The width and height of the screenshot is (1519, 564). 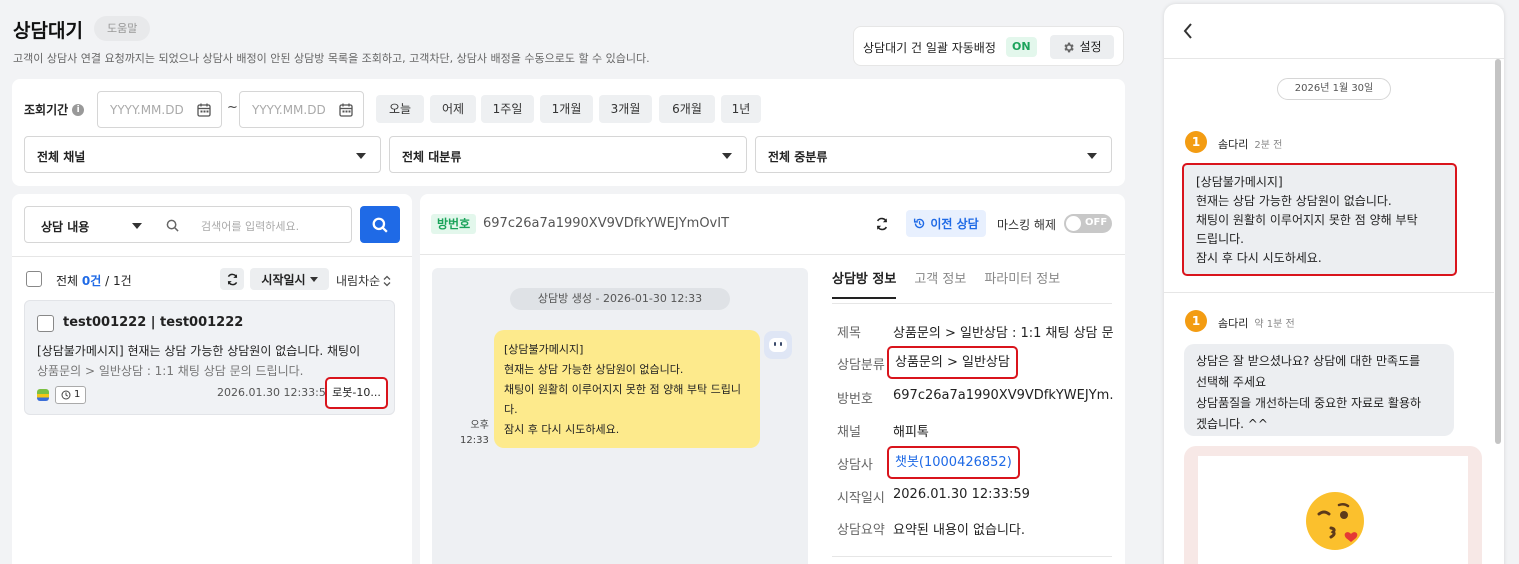 What do you see at coordinates (65, 226) in the screenshot?
I see `search-type-select: 상담 내용` at bounding box center [65, 226].